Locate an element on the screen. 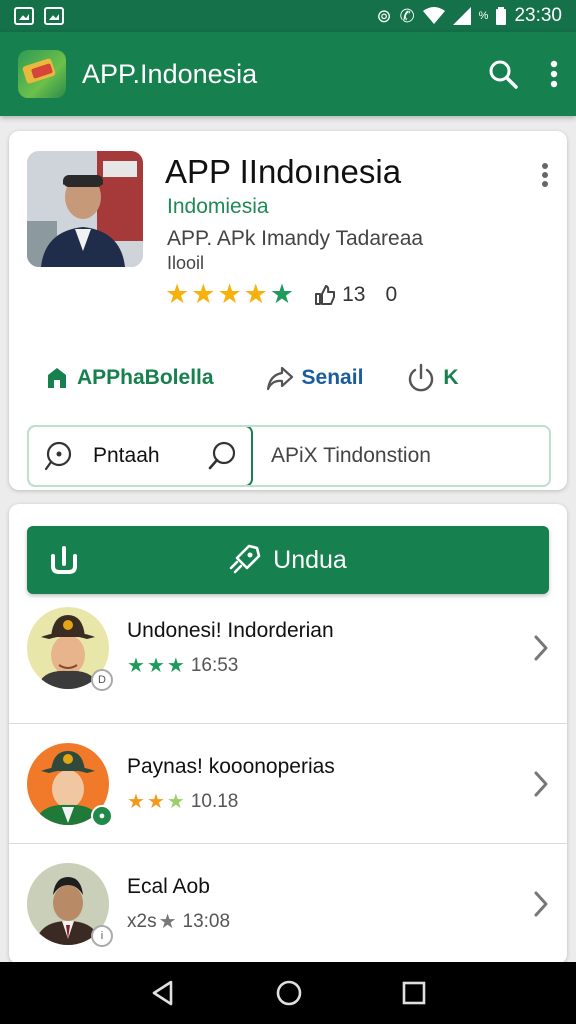 Image resolution: width=576 pixels, height=1024 pixels. secondary-count: 0 is located at coordinates (391, 294).